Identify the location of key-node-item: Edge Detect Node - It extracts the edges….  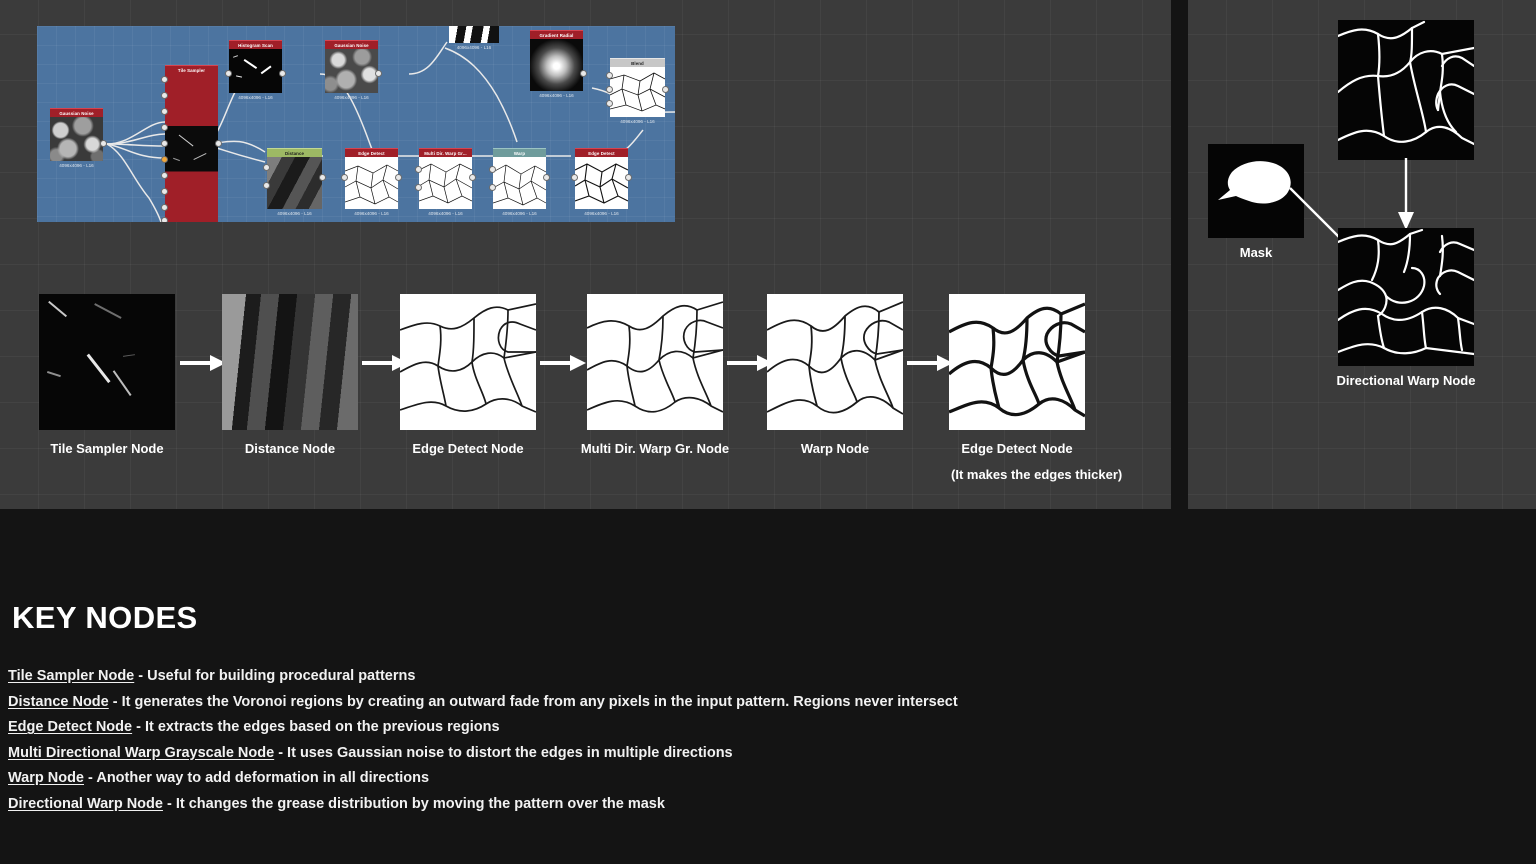
(758, 728).